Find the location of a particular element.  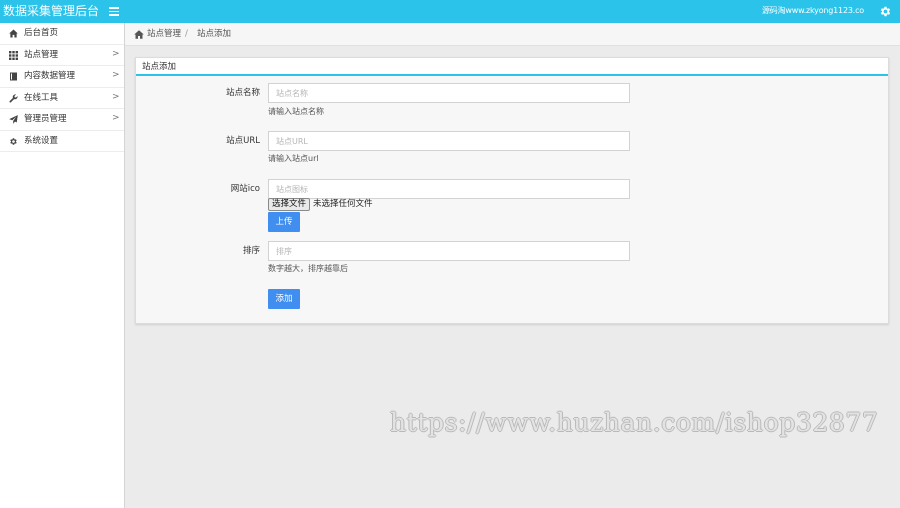

file-status-text: 未选择任何文件 is located at coordinates (343, 204).